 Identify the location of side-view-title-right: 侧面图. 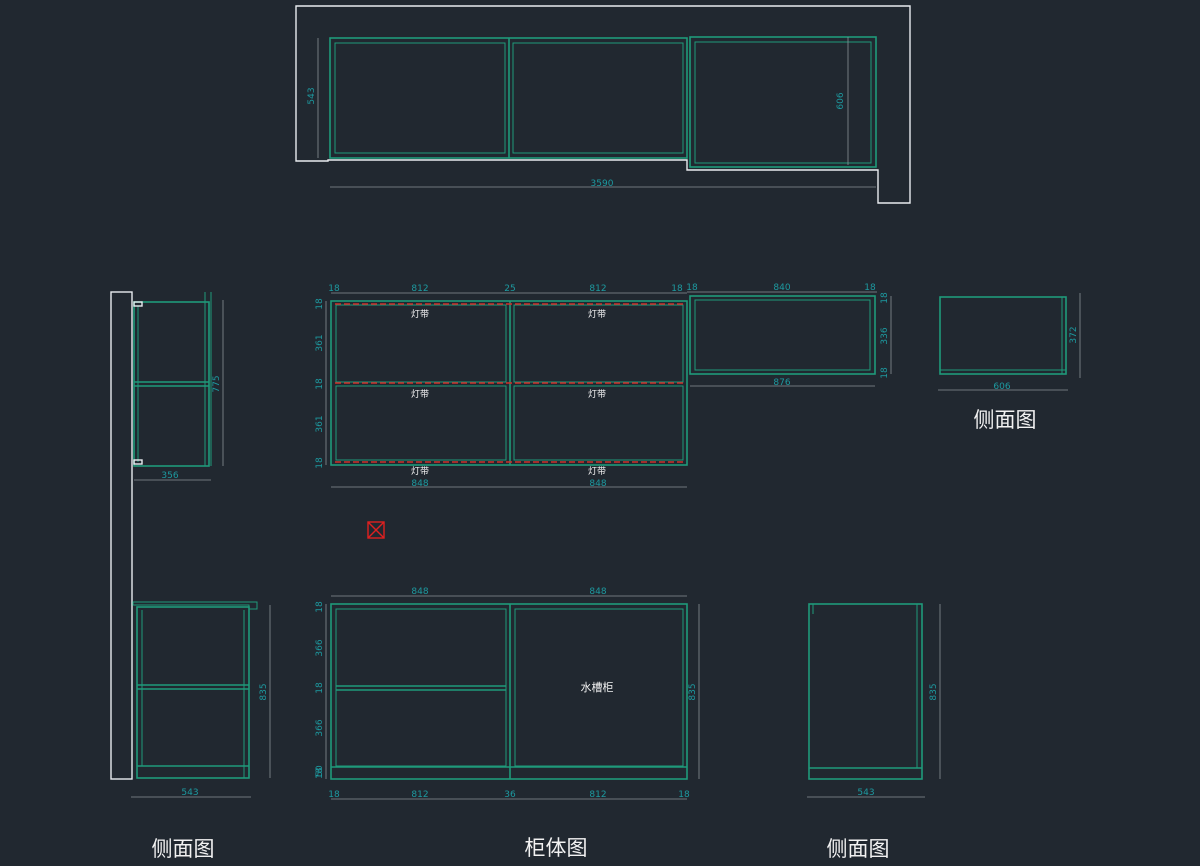
(858, 849).